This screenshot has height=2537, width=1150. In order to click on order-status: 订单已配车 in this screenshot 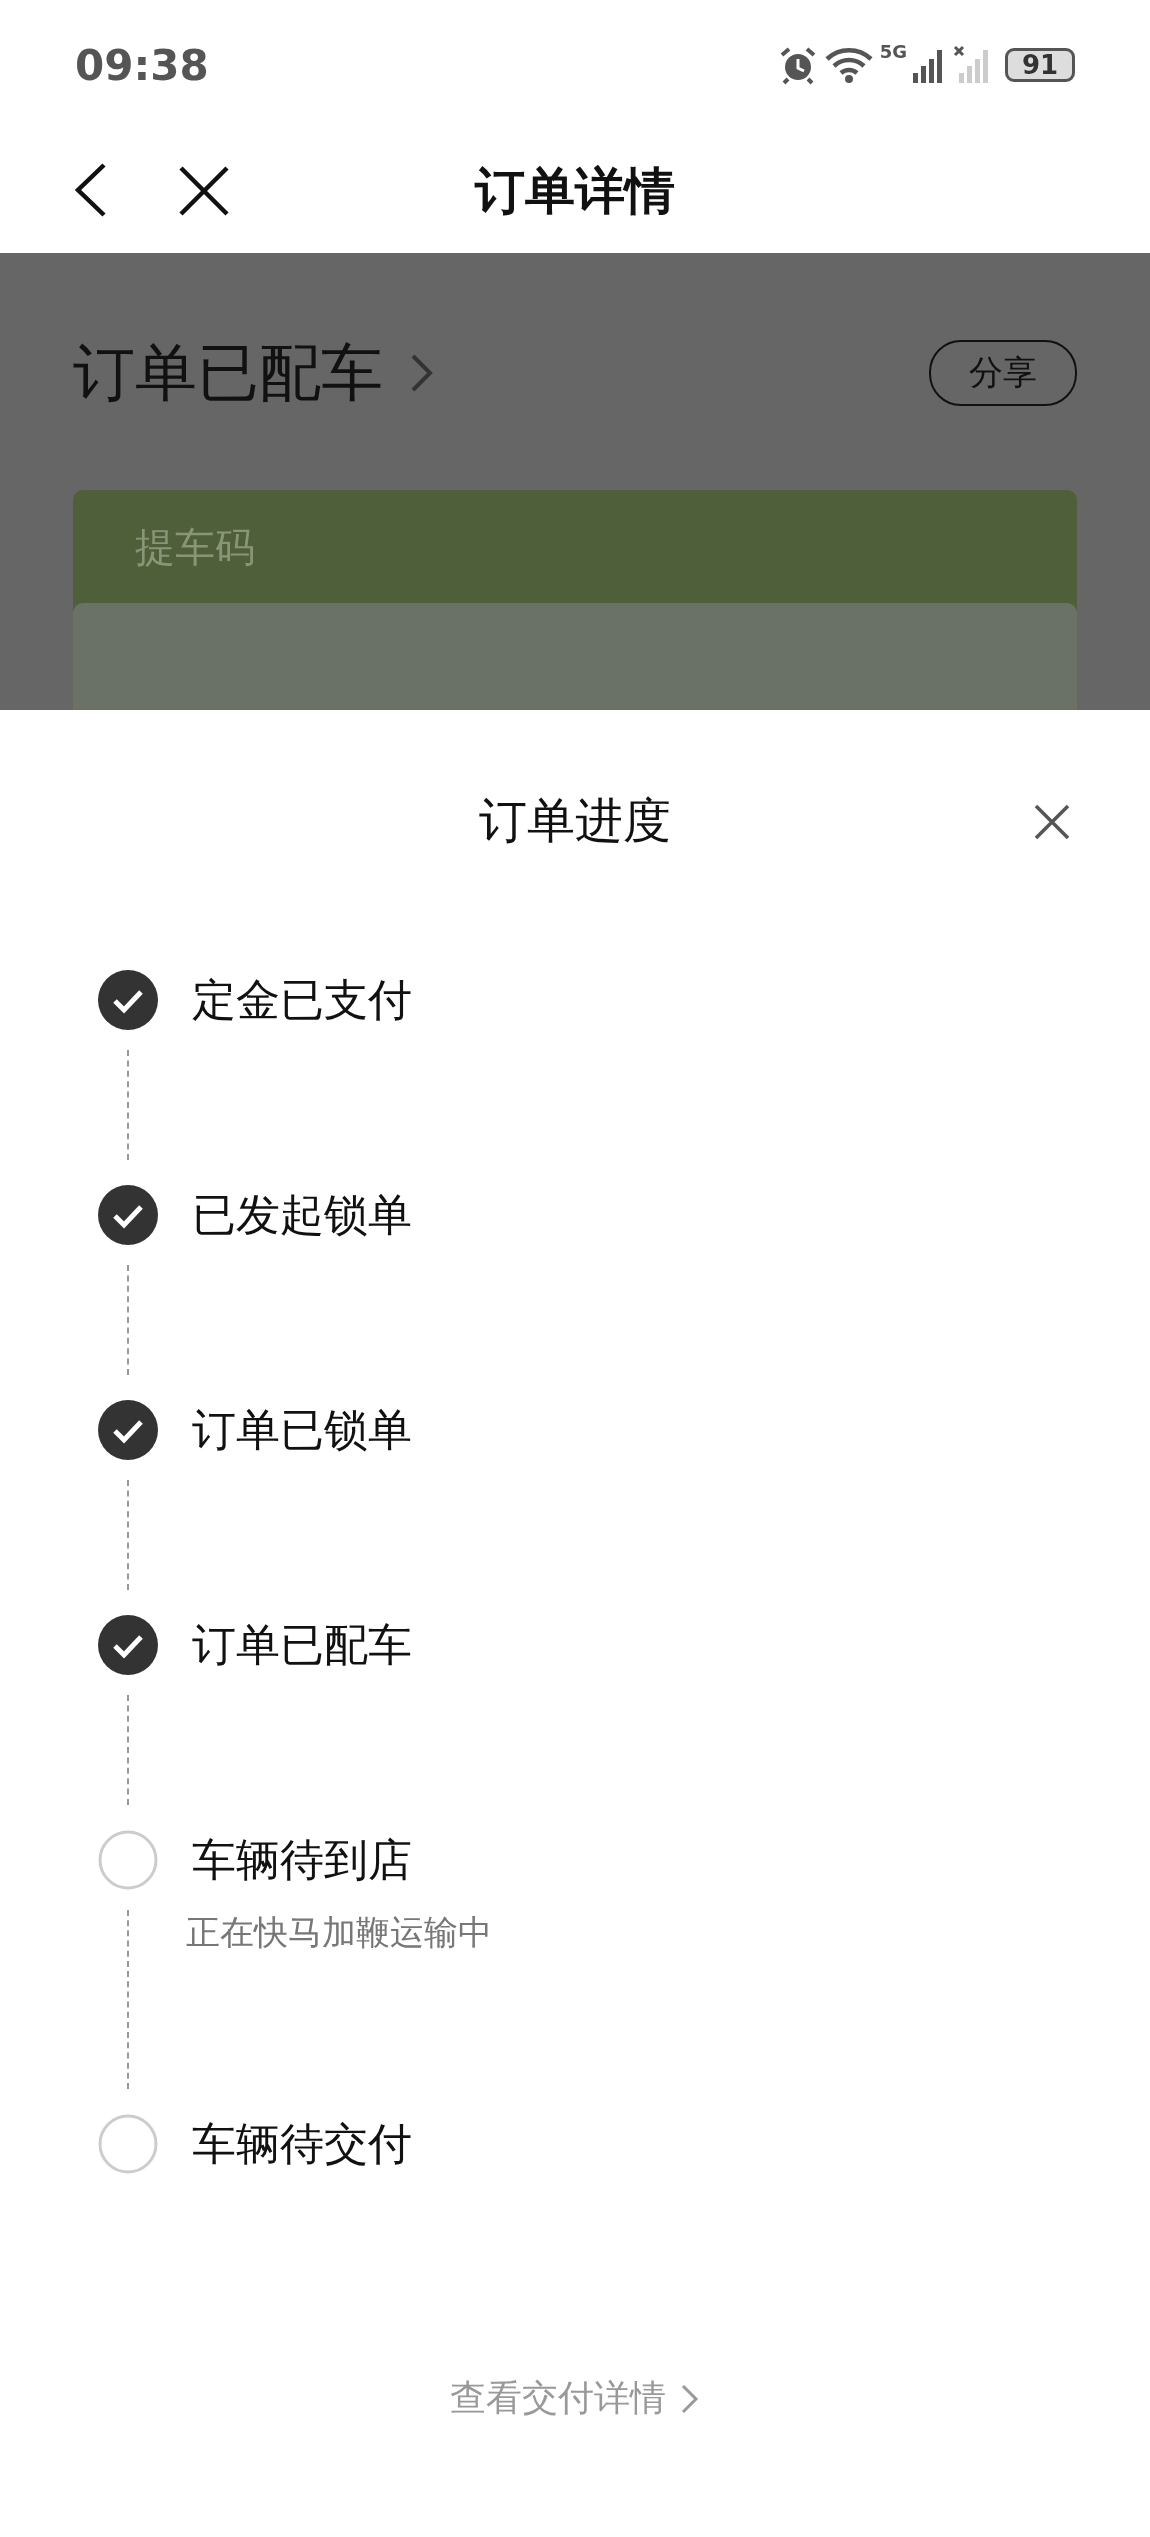, I will do `click(228, 373)`.